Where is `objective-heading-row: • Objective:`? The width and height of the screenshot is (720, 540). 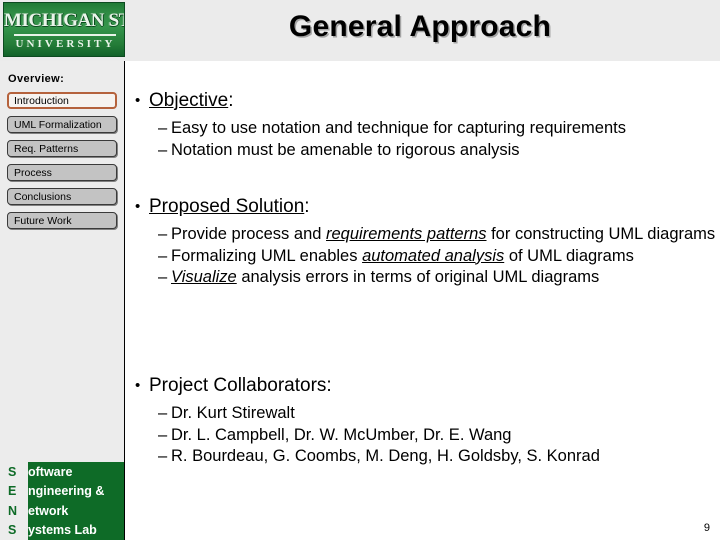 objective-heading-row: • Objective: is located at coordinates (422, 100).